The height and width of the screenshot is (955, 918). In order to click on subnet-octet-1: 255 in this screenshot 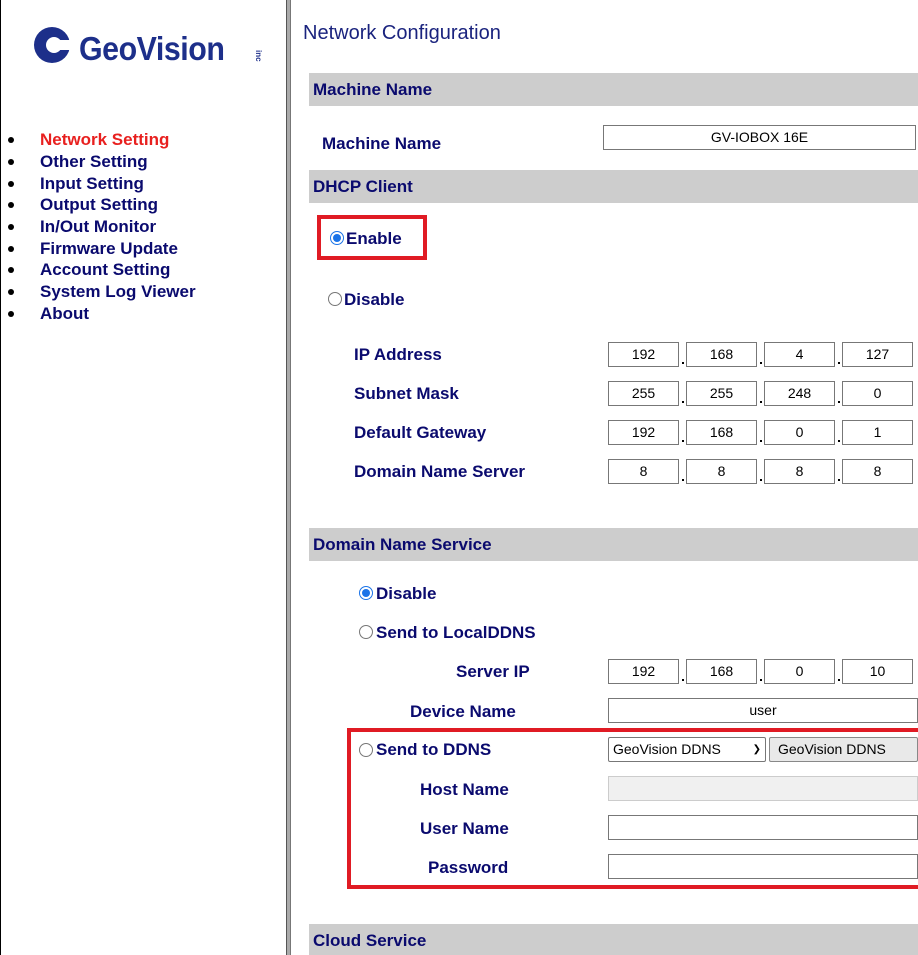, I will do `click(643, 393)`.